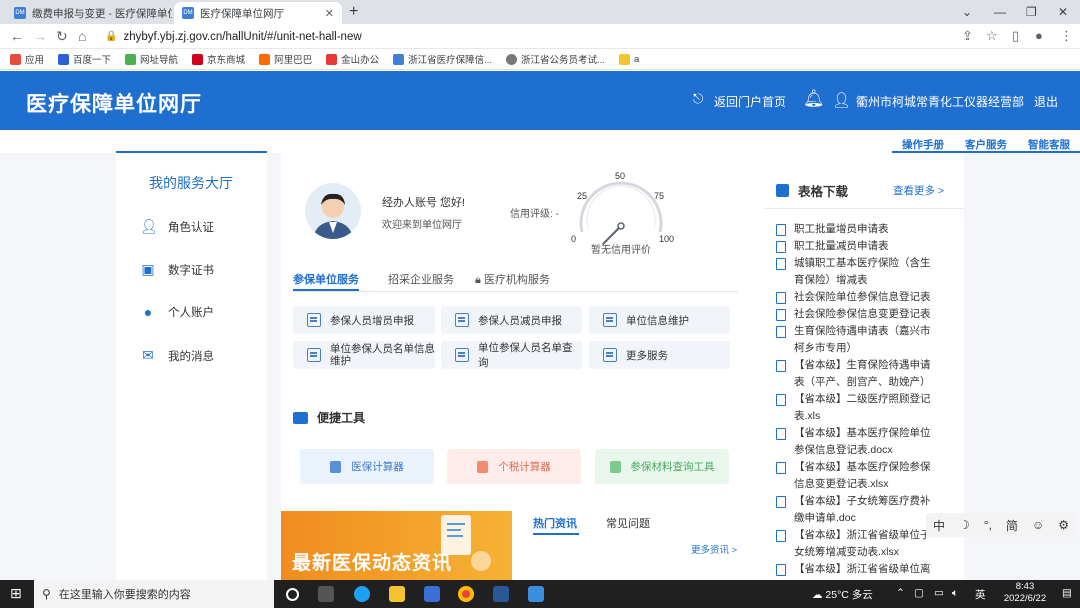  What do you see at coordinates (628, 523) in the screenshot?
I see `tab-faq: 常见问题` at bounding box center [628, 523].